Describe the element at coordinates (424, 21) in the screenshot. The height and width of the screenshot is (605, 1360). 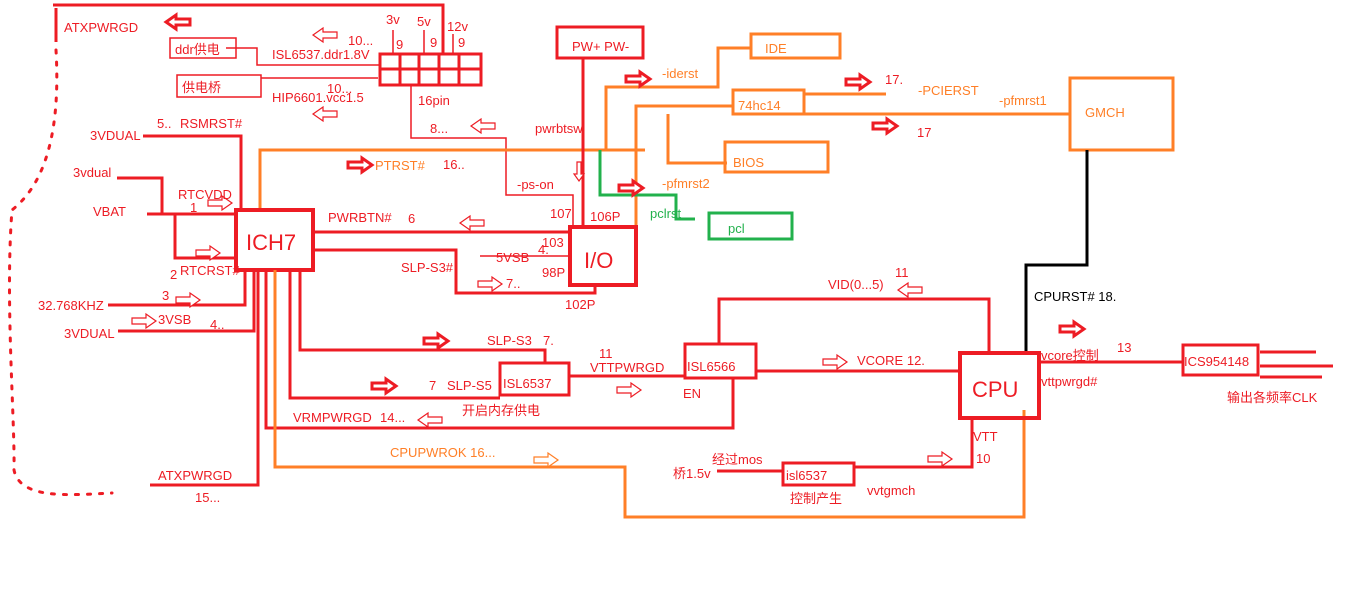
I see `label: 5v` at that location.